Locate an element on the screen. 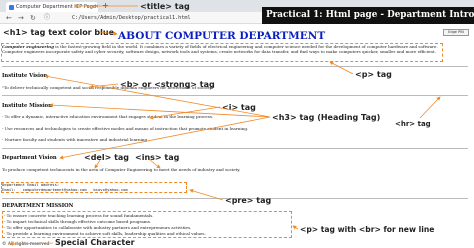 This screenshot has width=474, height=248. hr-tag-annotation: <hr> tag is located at coordinates (413, 124).